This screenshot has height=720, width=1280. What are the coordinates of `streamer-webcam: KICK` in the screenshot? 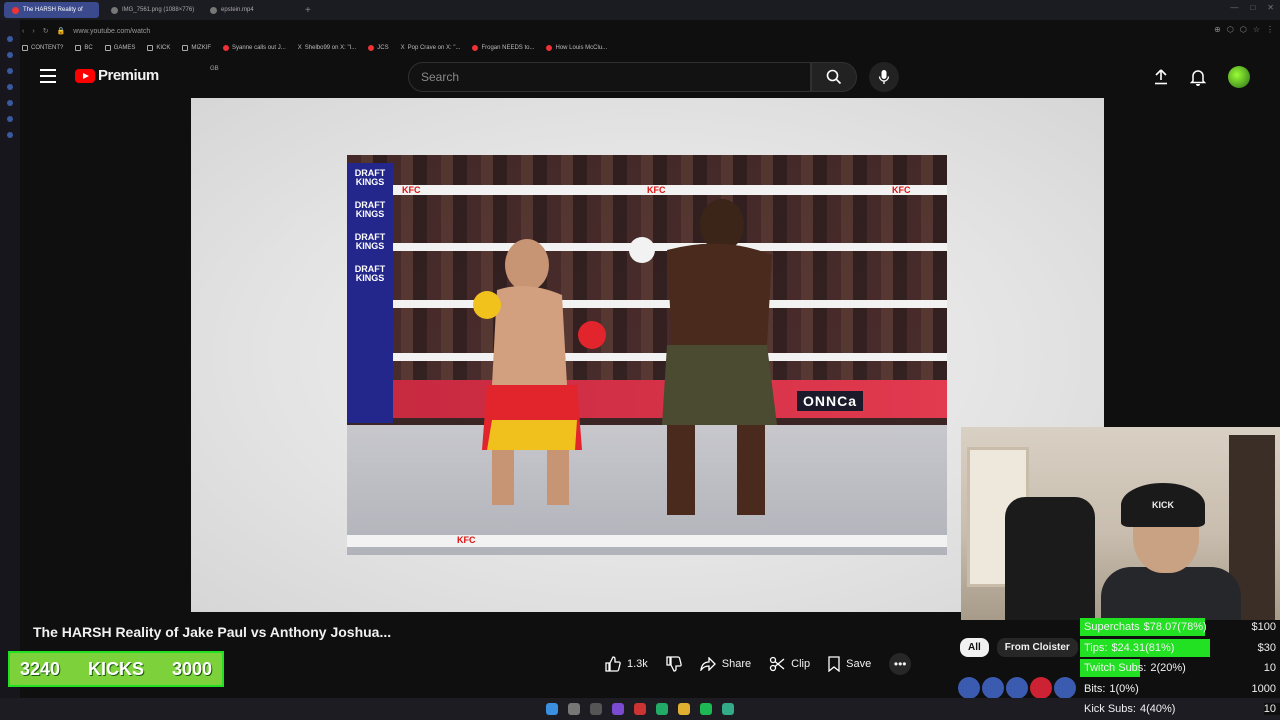 It's located at (1120, 523).